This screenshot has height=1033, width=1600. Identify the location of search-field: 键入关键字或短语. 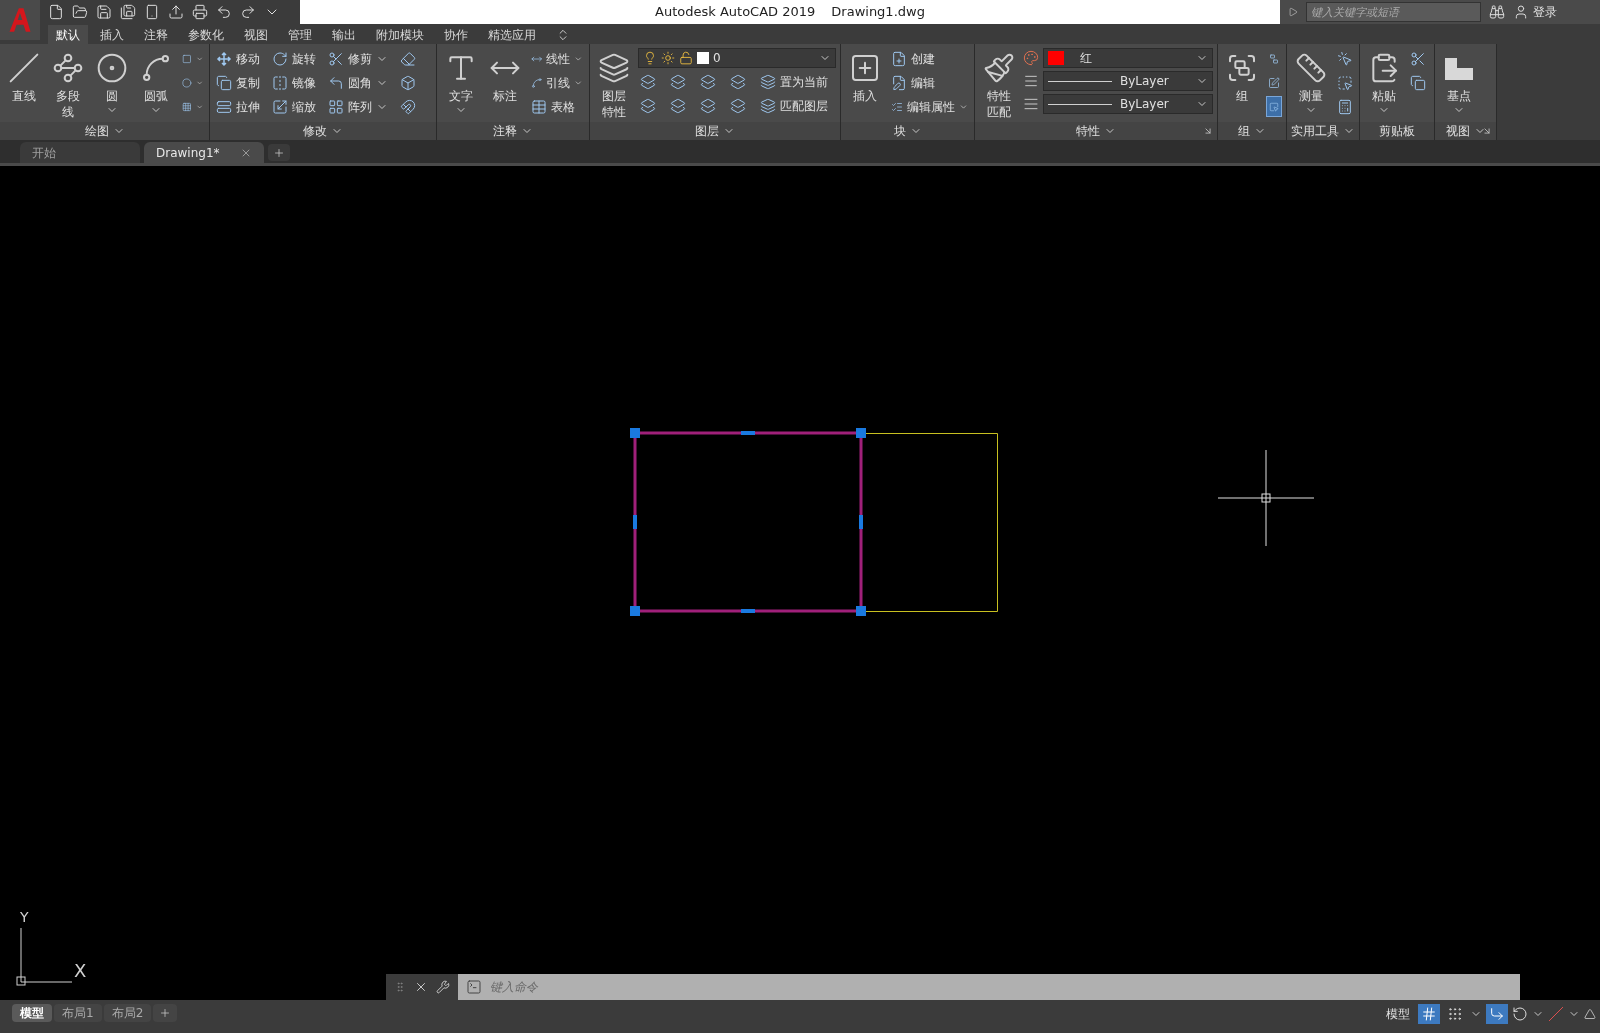
(1393, 12).